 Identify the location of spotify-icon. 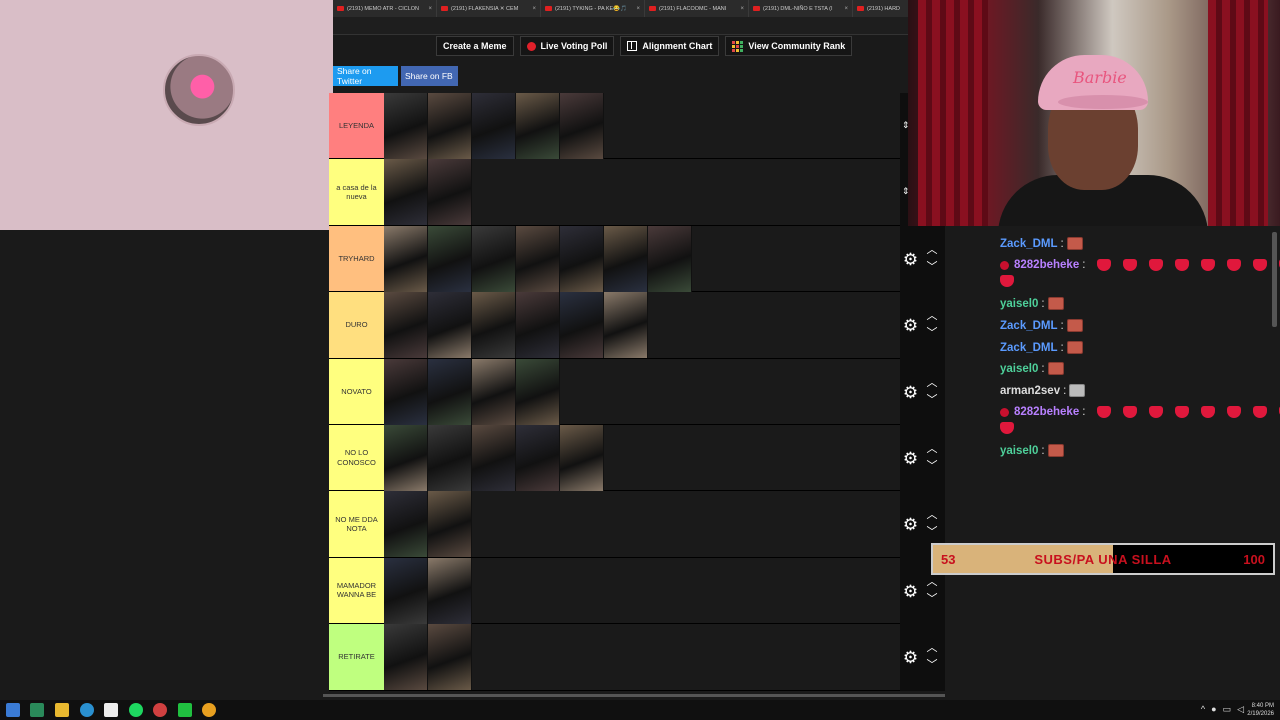
(136, 710).